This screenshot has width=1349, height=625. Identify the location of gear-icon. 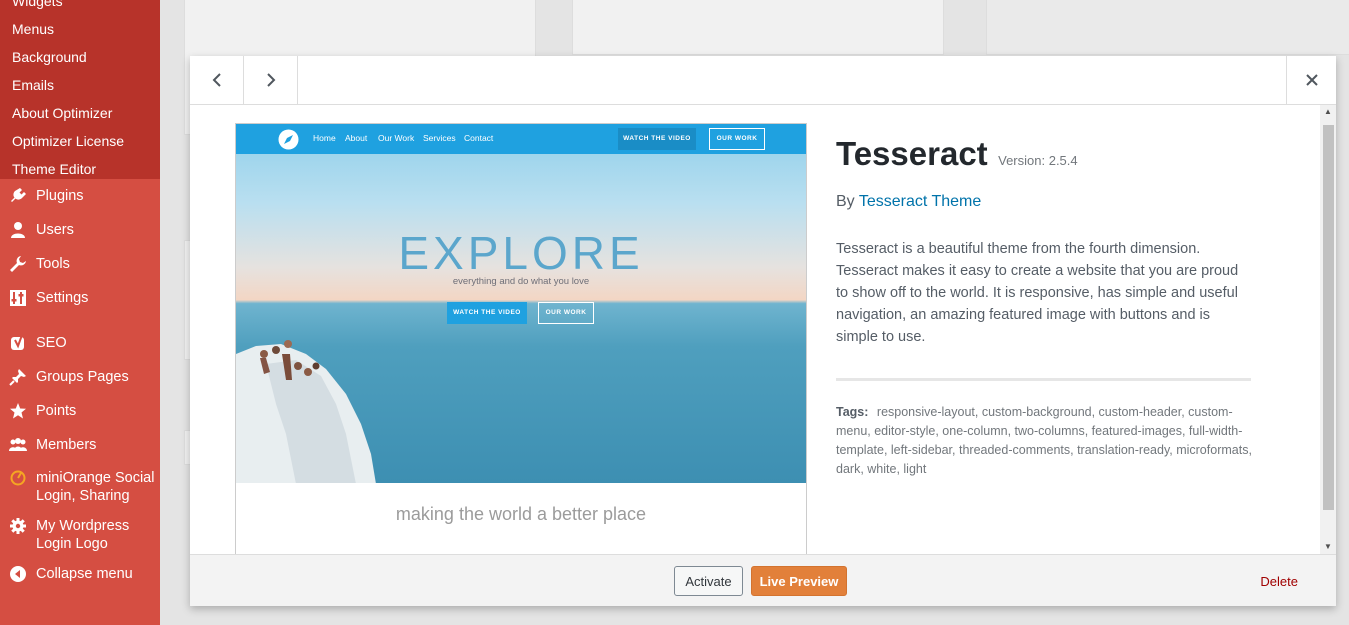
(18, 526).